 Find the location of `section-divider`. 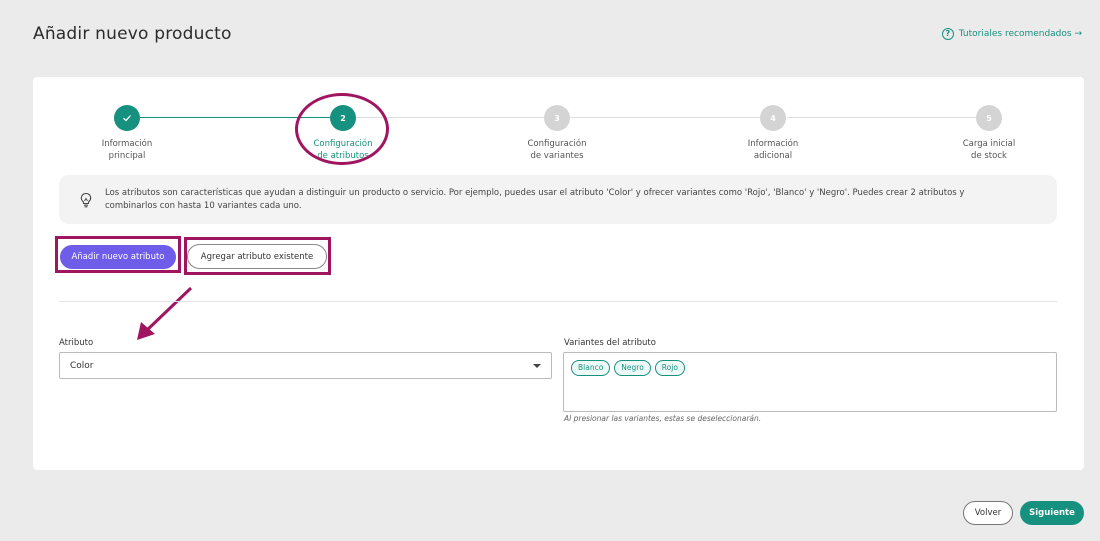

section-divider is located at coordinates (558, 301).